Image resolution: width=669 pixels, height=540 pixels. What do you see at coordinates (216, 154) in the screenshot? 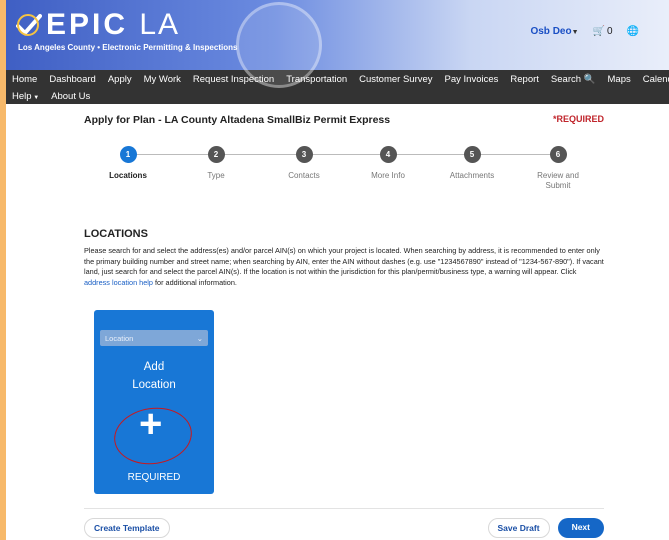
I see `step-number: 2` at bounding box center [216, 154].